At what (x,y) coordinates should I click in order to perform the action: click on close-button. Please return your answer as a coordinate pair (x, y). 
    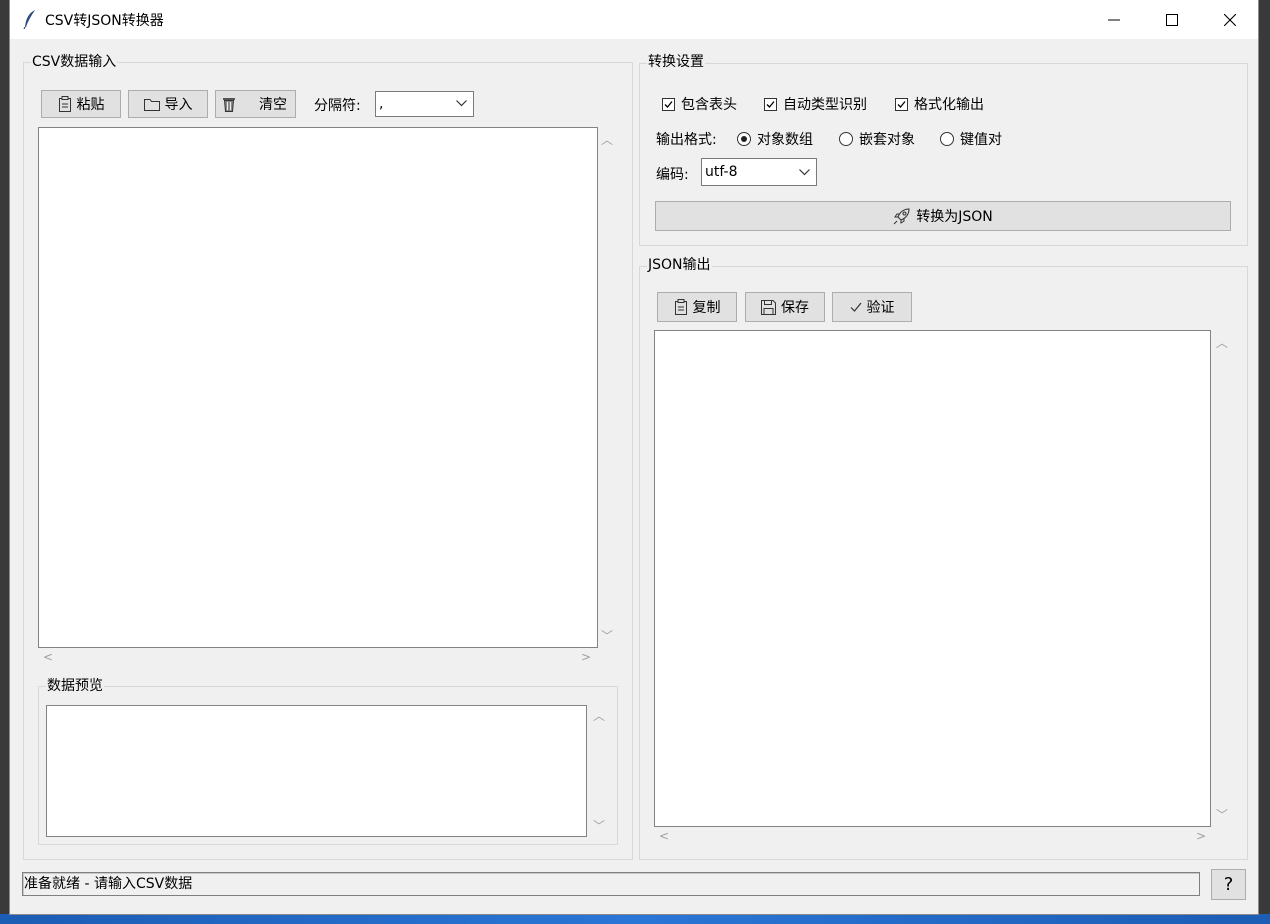
    Looking at the image, I should click on (1230, 19).